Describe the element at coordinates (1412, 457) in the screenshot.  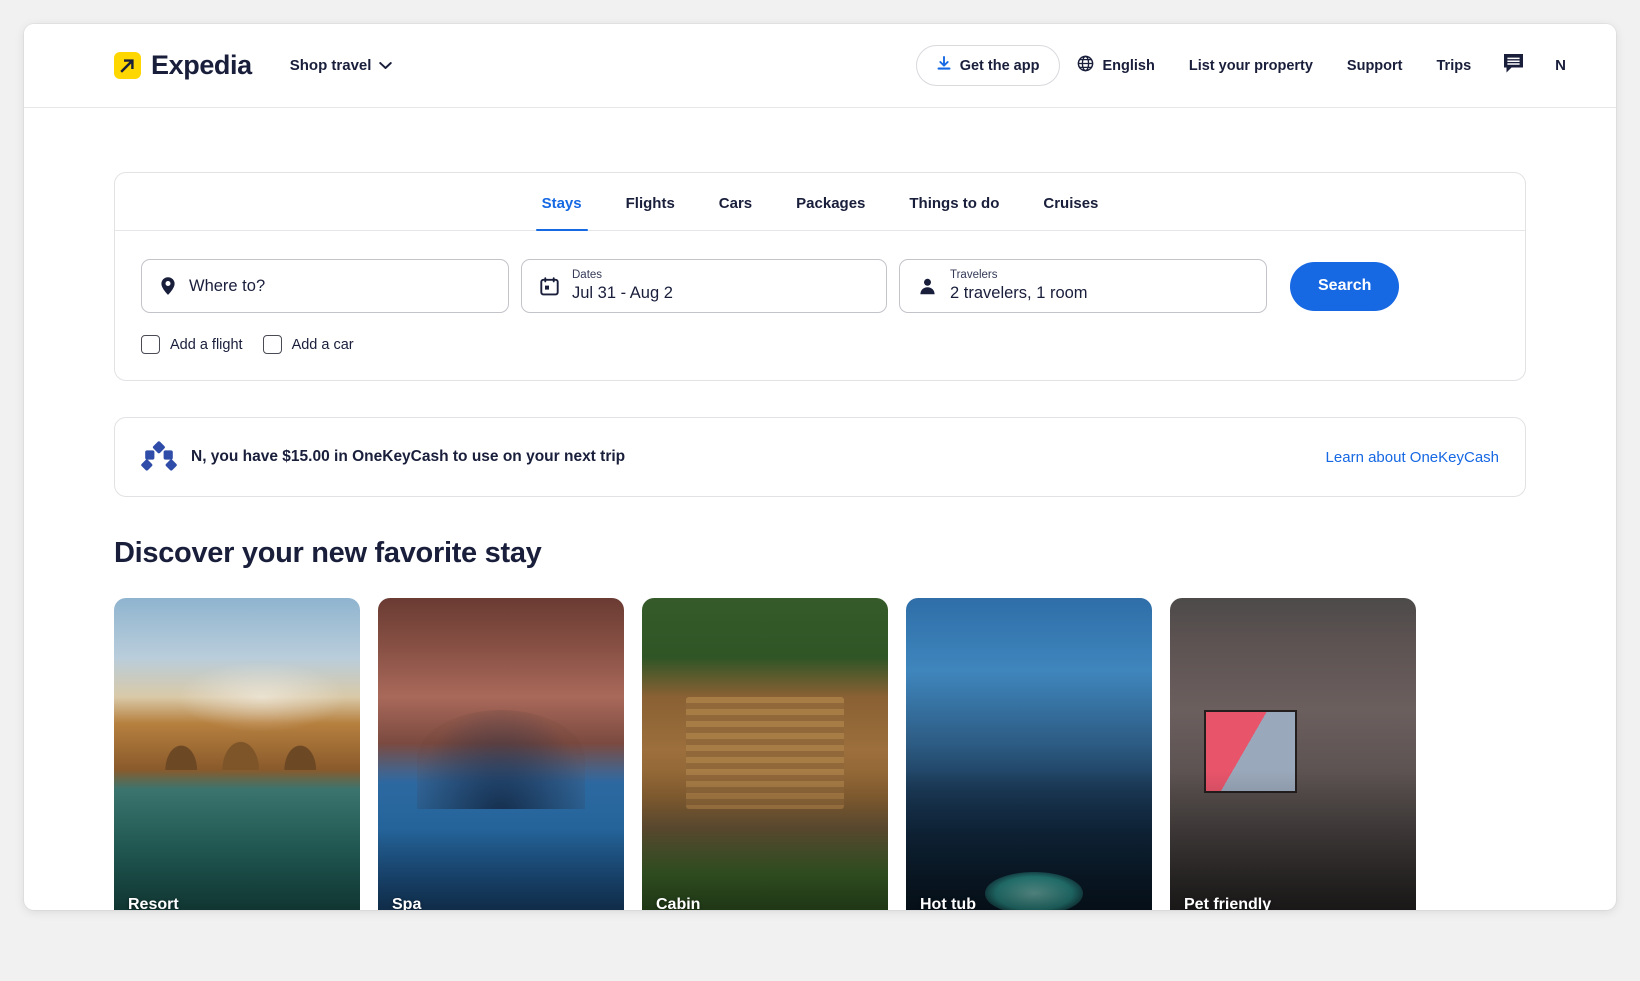
I see `learn-about-onekeycash-link: Learn about OneKeyCash` at that location.